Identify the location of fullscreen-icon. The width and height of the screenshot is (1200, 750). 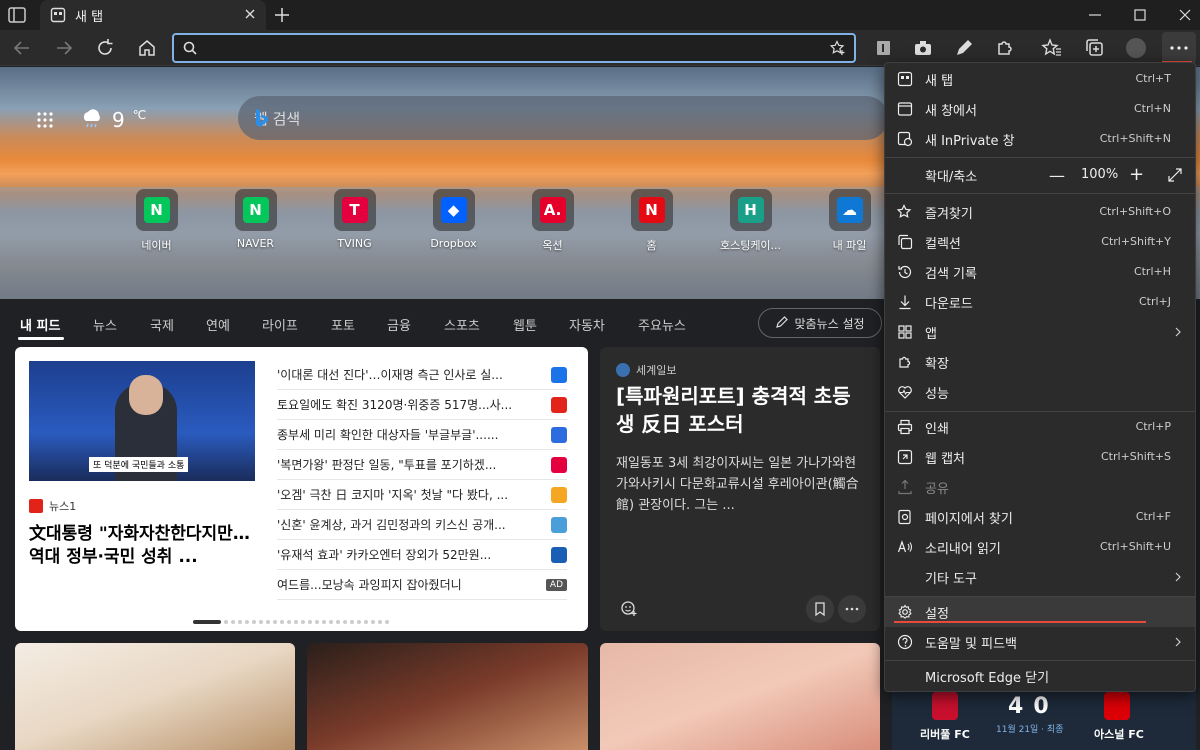
(1175, 175).